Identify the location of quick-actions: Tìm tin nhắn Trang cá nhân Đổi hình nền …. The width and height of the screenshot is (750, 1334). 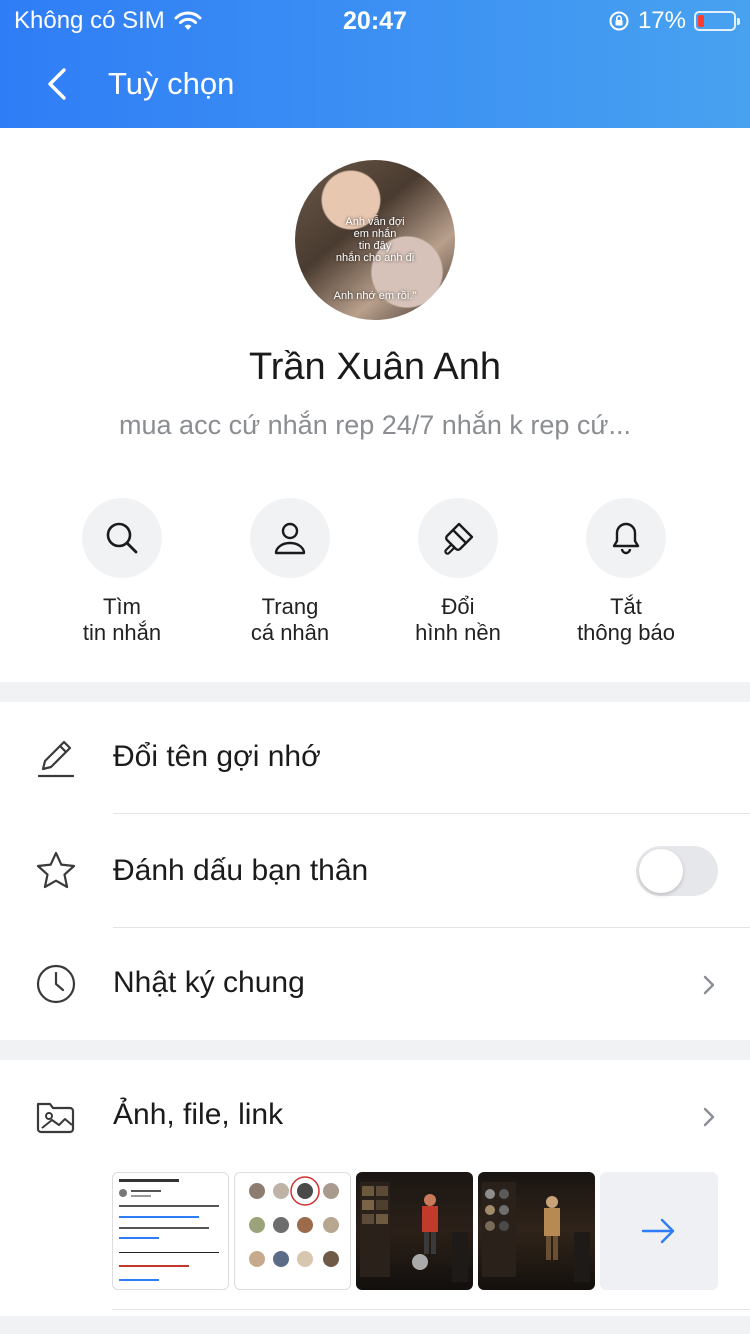
(375, 578).